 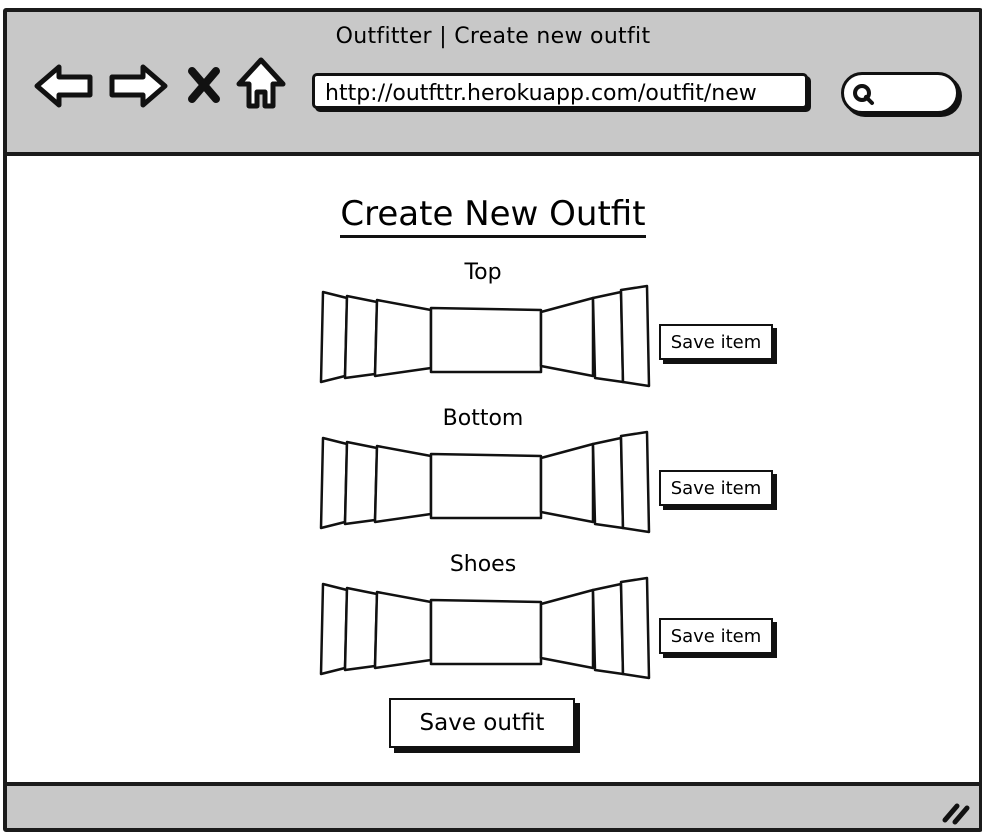 I want to click on url-input: http://outfttr.herokuapp.com/outfit/new, so click(x=560, y=91).